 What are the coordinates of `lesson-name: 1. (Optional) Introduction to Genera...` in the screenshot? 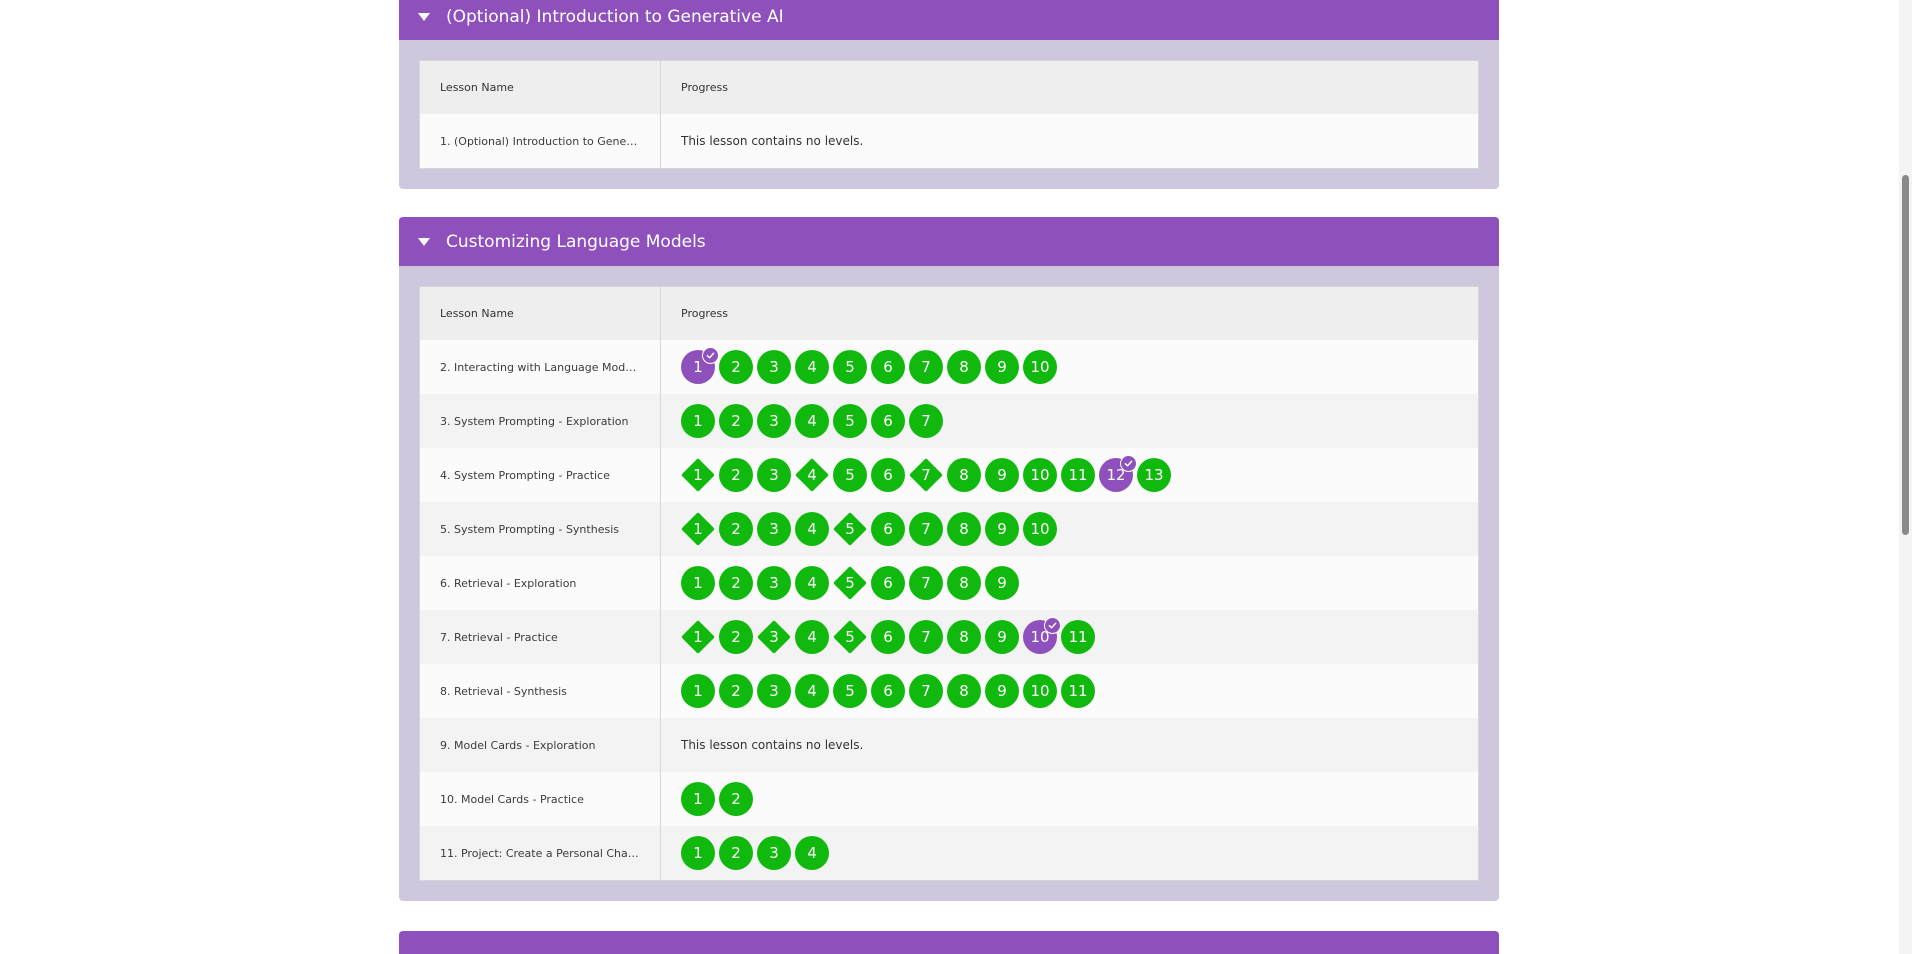 It's located at (540, 141).